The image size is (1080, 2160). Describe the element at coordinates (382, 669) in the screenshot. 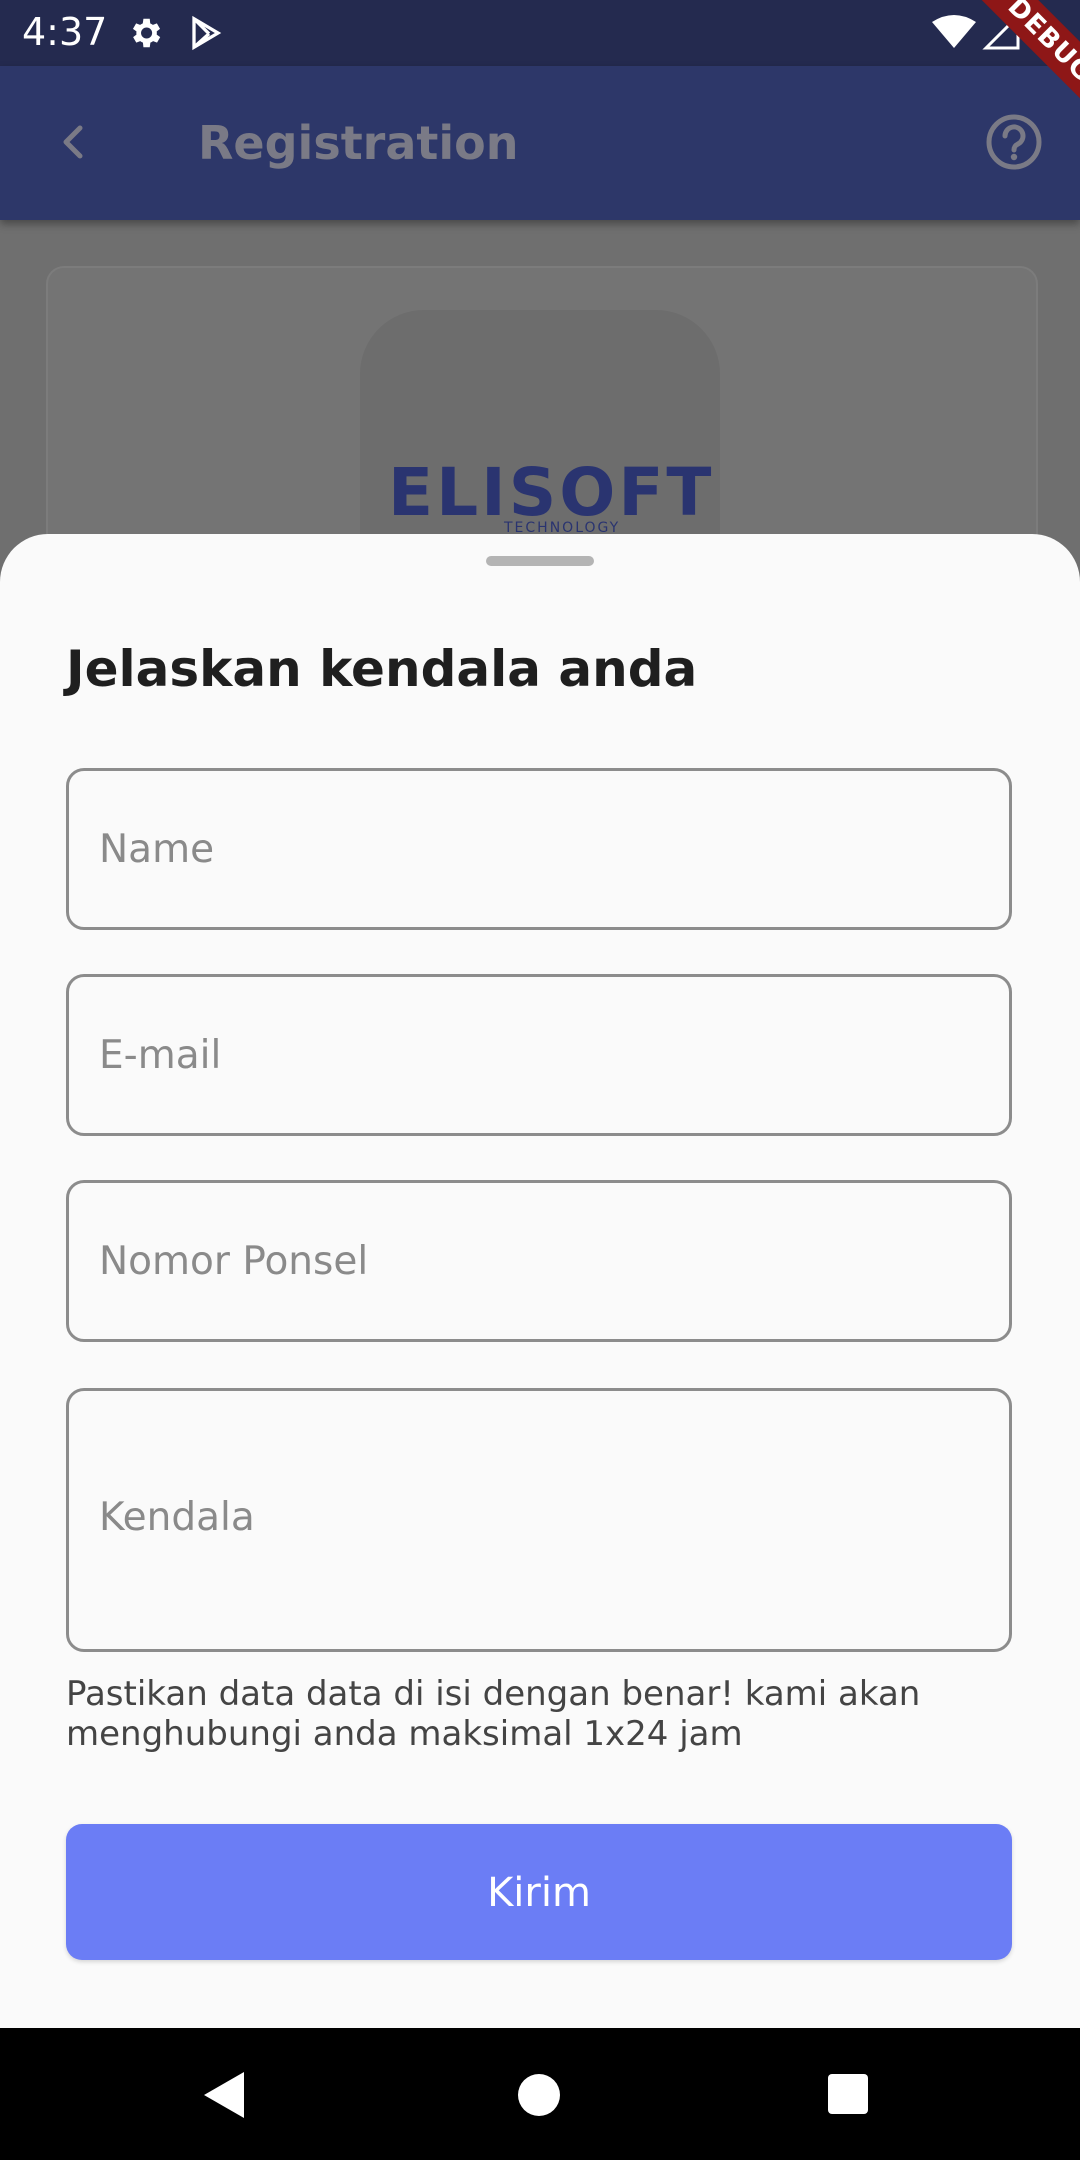

I see `sheet-title: Jelaskan kendala anda` at that location.